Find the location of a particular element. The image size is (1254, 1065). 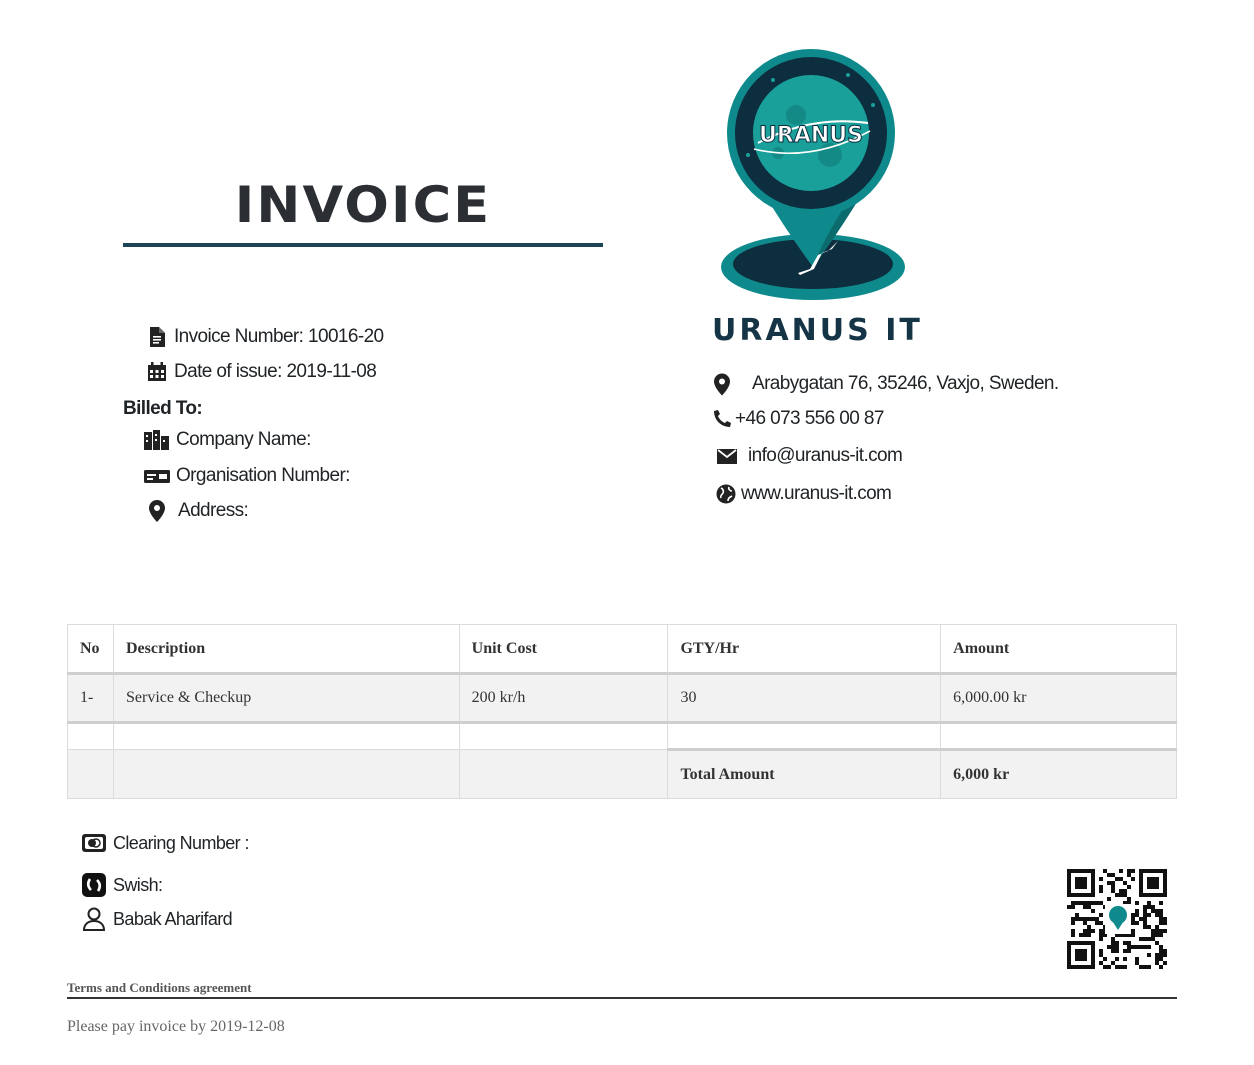

payment-due-note: Please pay invoice by 2019-12-08 is located at coordinates (176, 1026).